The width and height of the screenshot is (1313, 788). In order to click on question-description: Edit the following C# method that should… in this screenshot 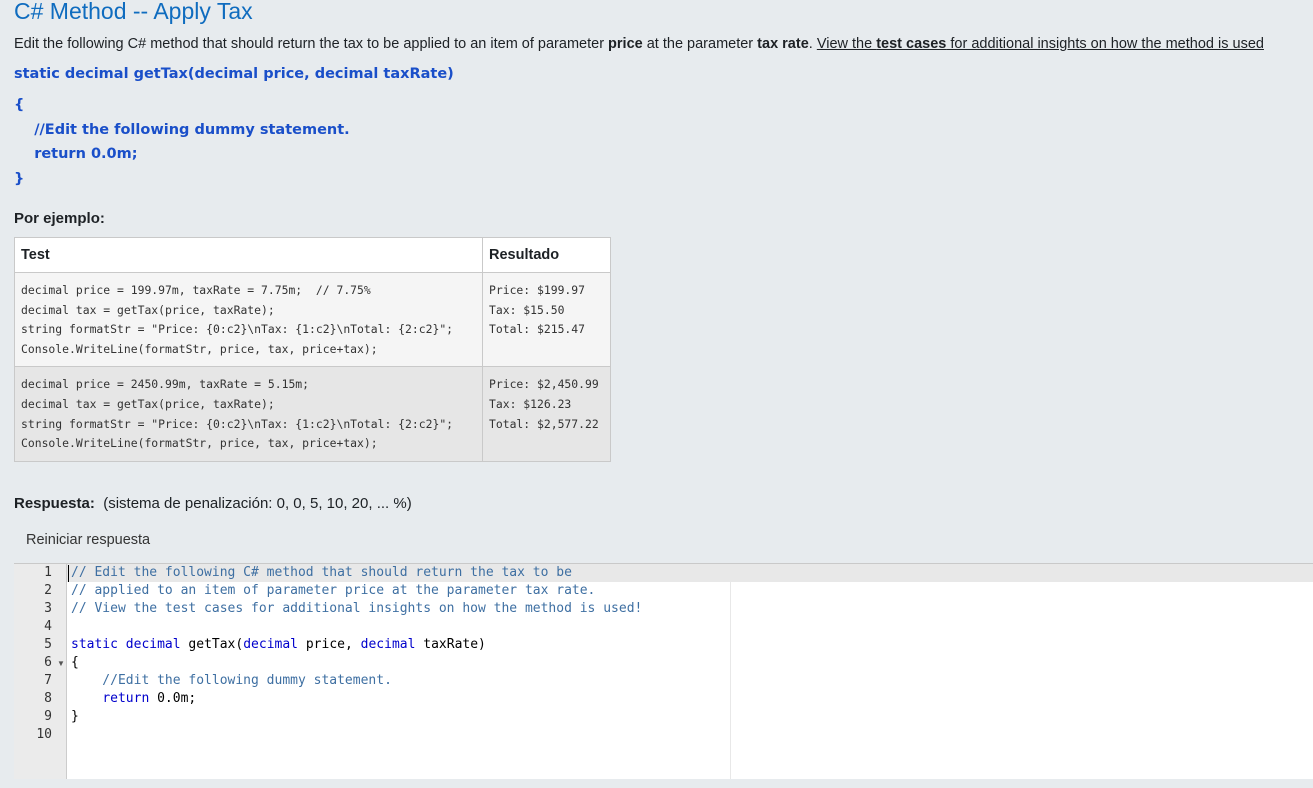, I will do `click(639, 44)`.